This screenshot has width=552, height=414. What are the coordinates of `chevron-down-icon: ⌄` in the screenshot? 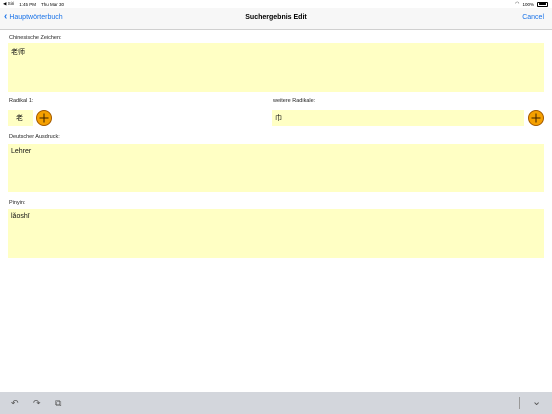 It's located at (536, 401).